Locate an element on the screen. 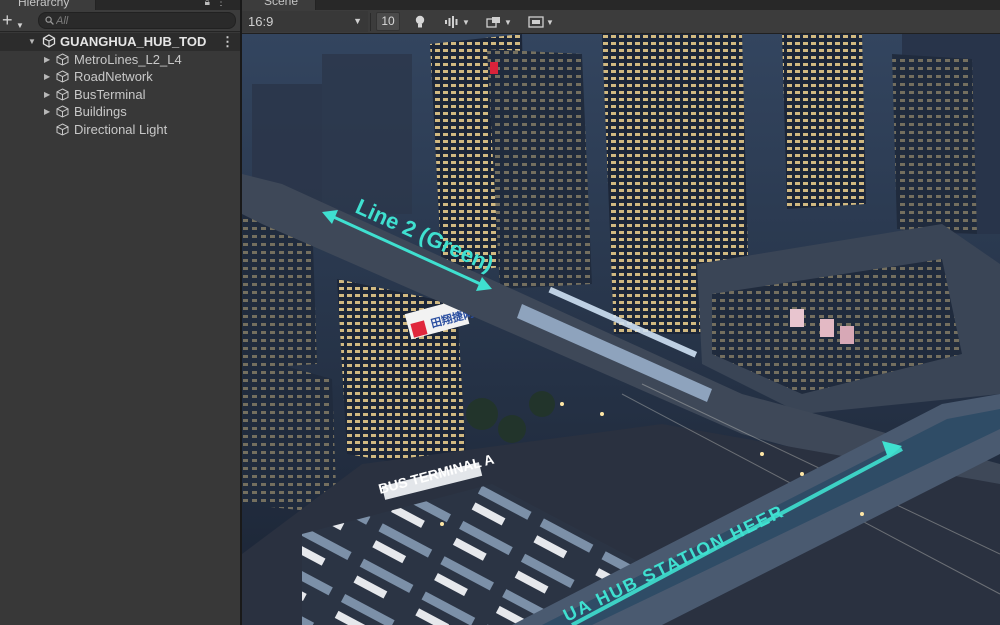  scene-toolbar: 16:9 ▼ 10 ▼ ▼ ▼ is located at coordinates (621, 22).